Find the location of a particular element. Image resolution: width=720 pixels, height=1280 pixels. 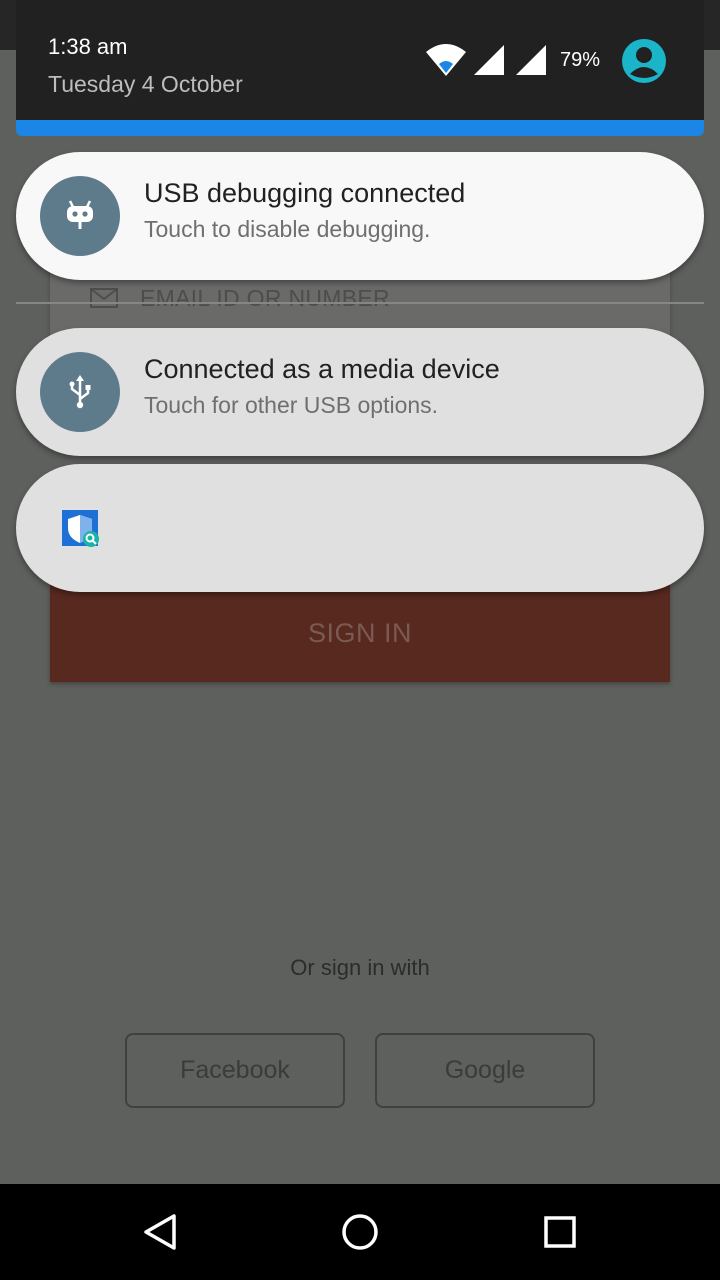

wifi-icon is located at coordinates (446, 60).